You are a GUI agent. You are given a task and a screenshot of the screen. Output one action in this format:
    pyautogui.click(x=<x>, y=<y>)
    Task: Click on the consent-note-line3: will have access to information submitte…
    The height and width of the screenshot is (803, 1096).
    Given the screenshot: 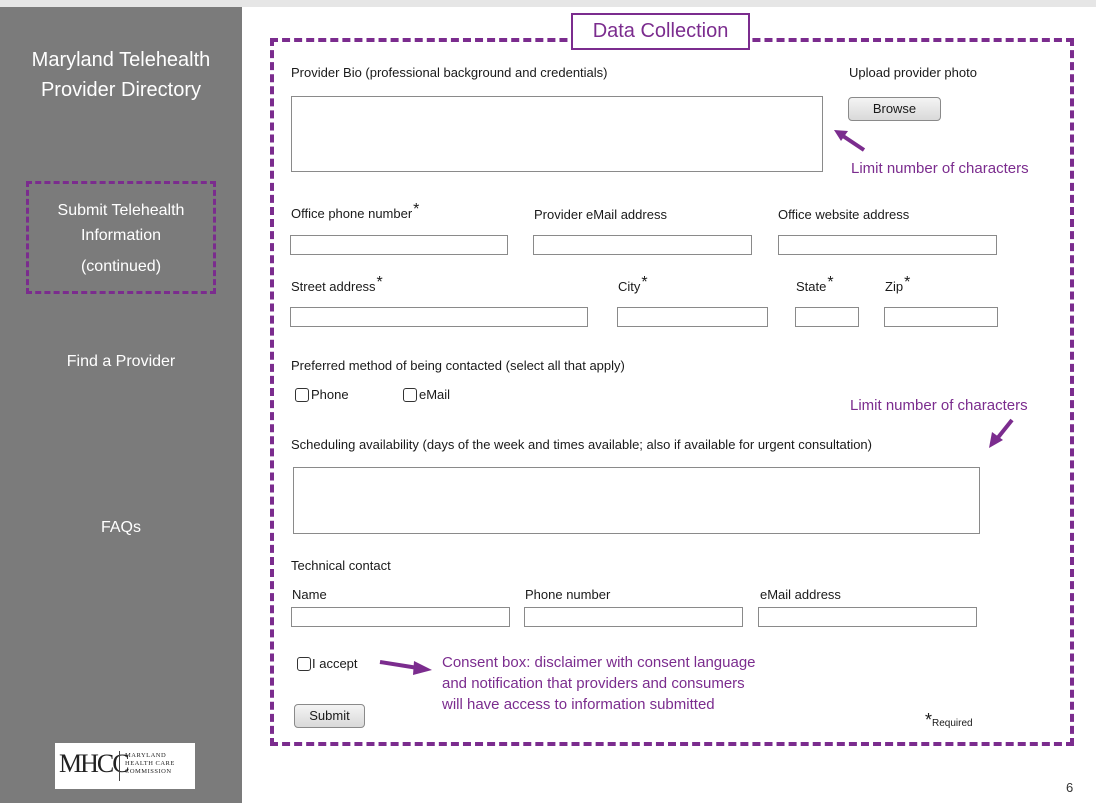 What is the action you would take?
    pyautogui.click(x=578, y=704)
    